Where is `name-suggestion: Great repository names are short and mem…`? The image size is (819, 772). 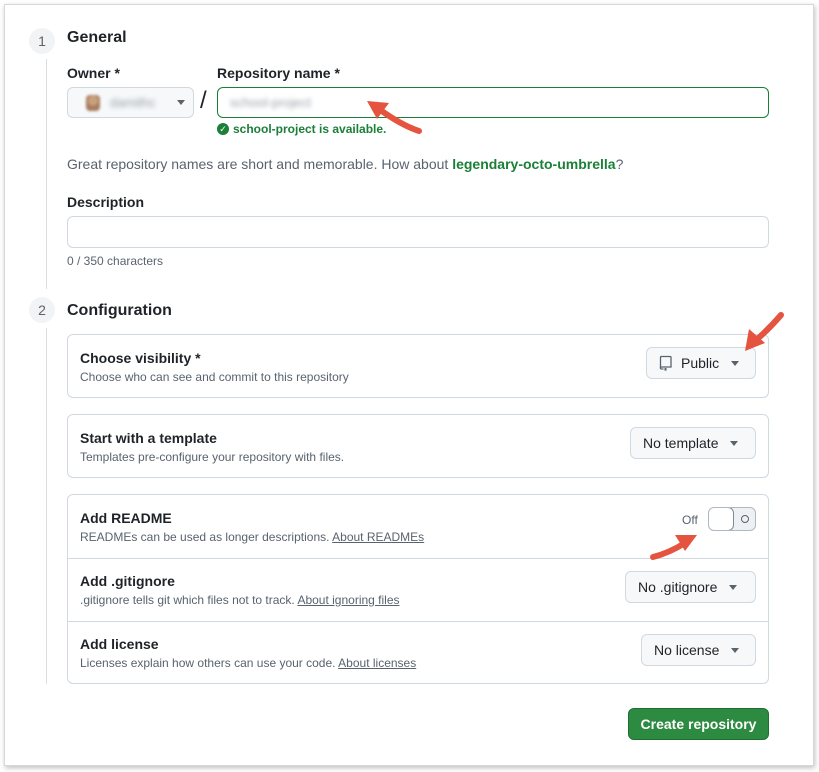 name-suggestion: Great repository names are short and mem… is located at coordinates (345, 164).